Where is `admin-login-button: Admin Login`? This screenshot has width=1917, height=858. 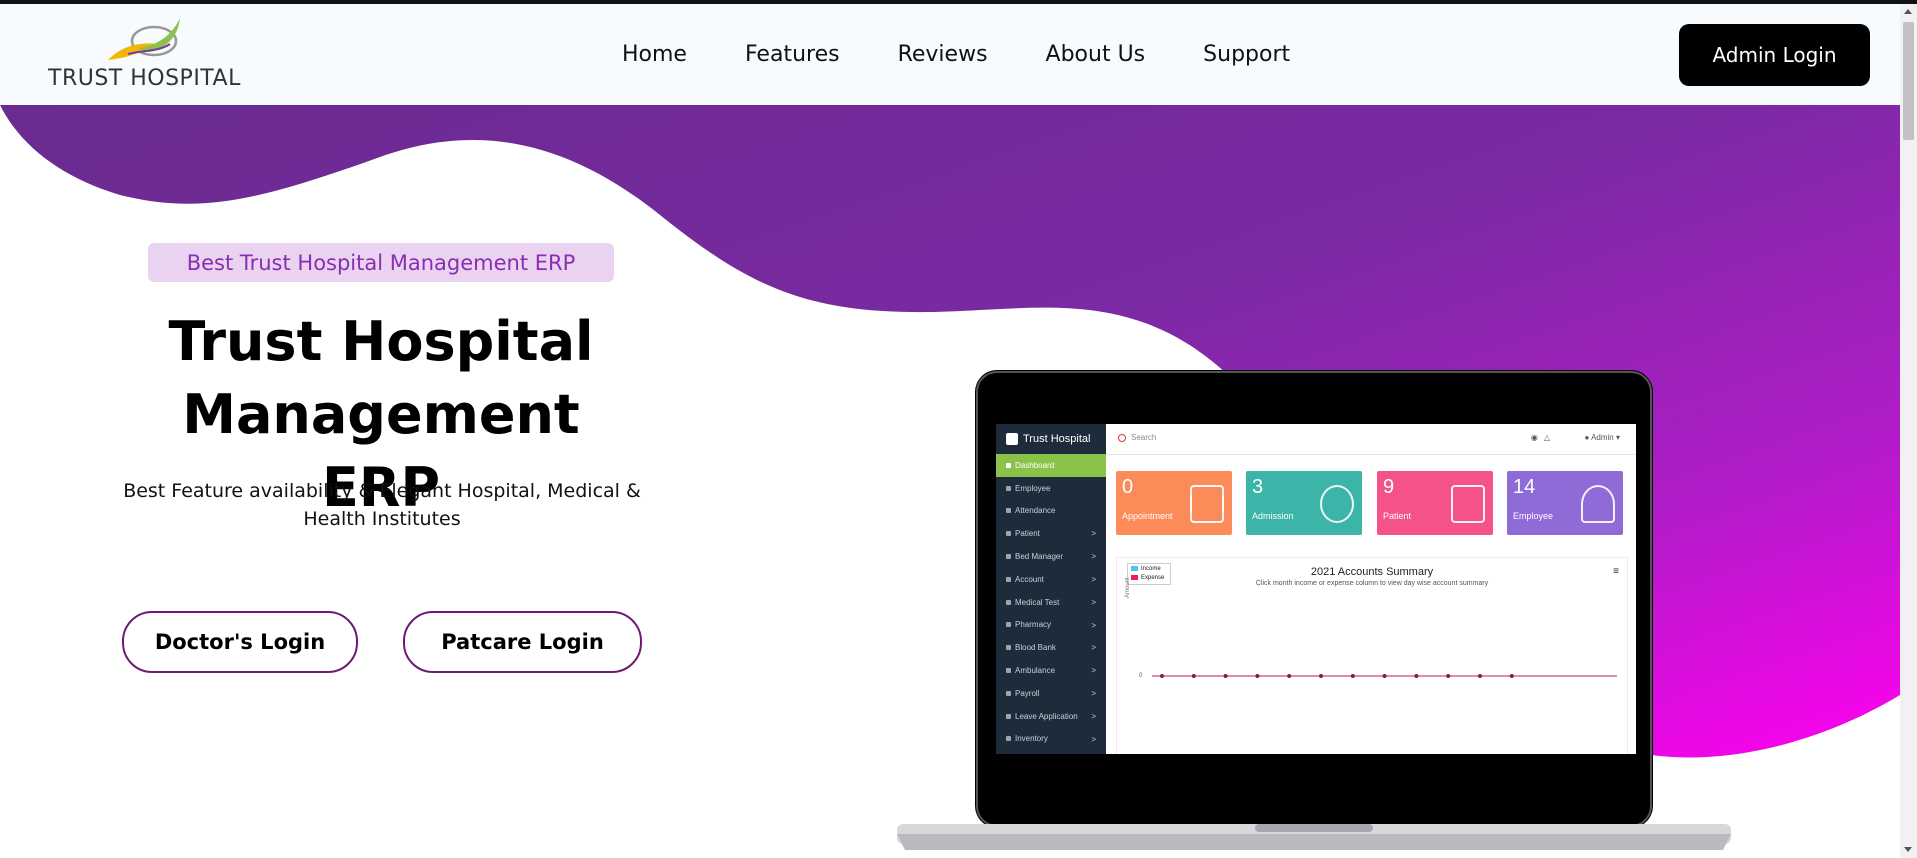 admin-login-button: Admin Login is located at coordinates (1774, 55).